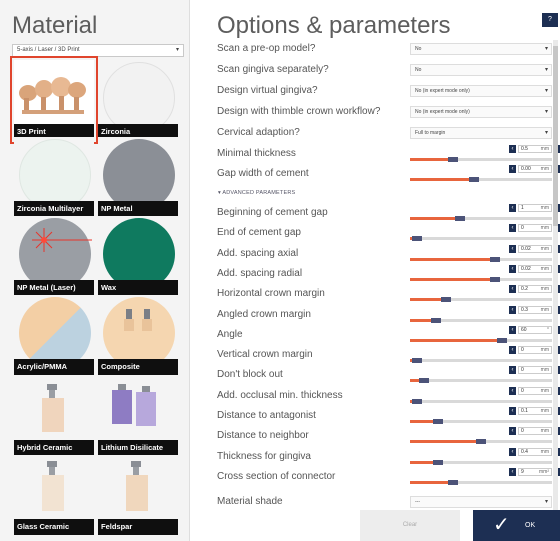  Describe the element at coordinates (138, 100) in the screenshot. I see `material-tile-zirconia: Zirconia` at that location.